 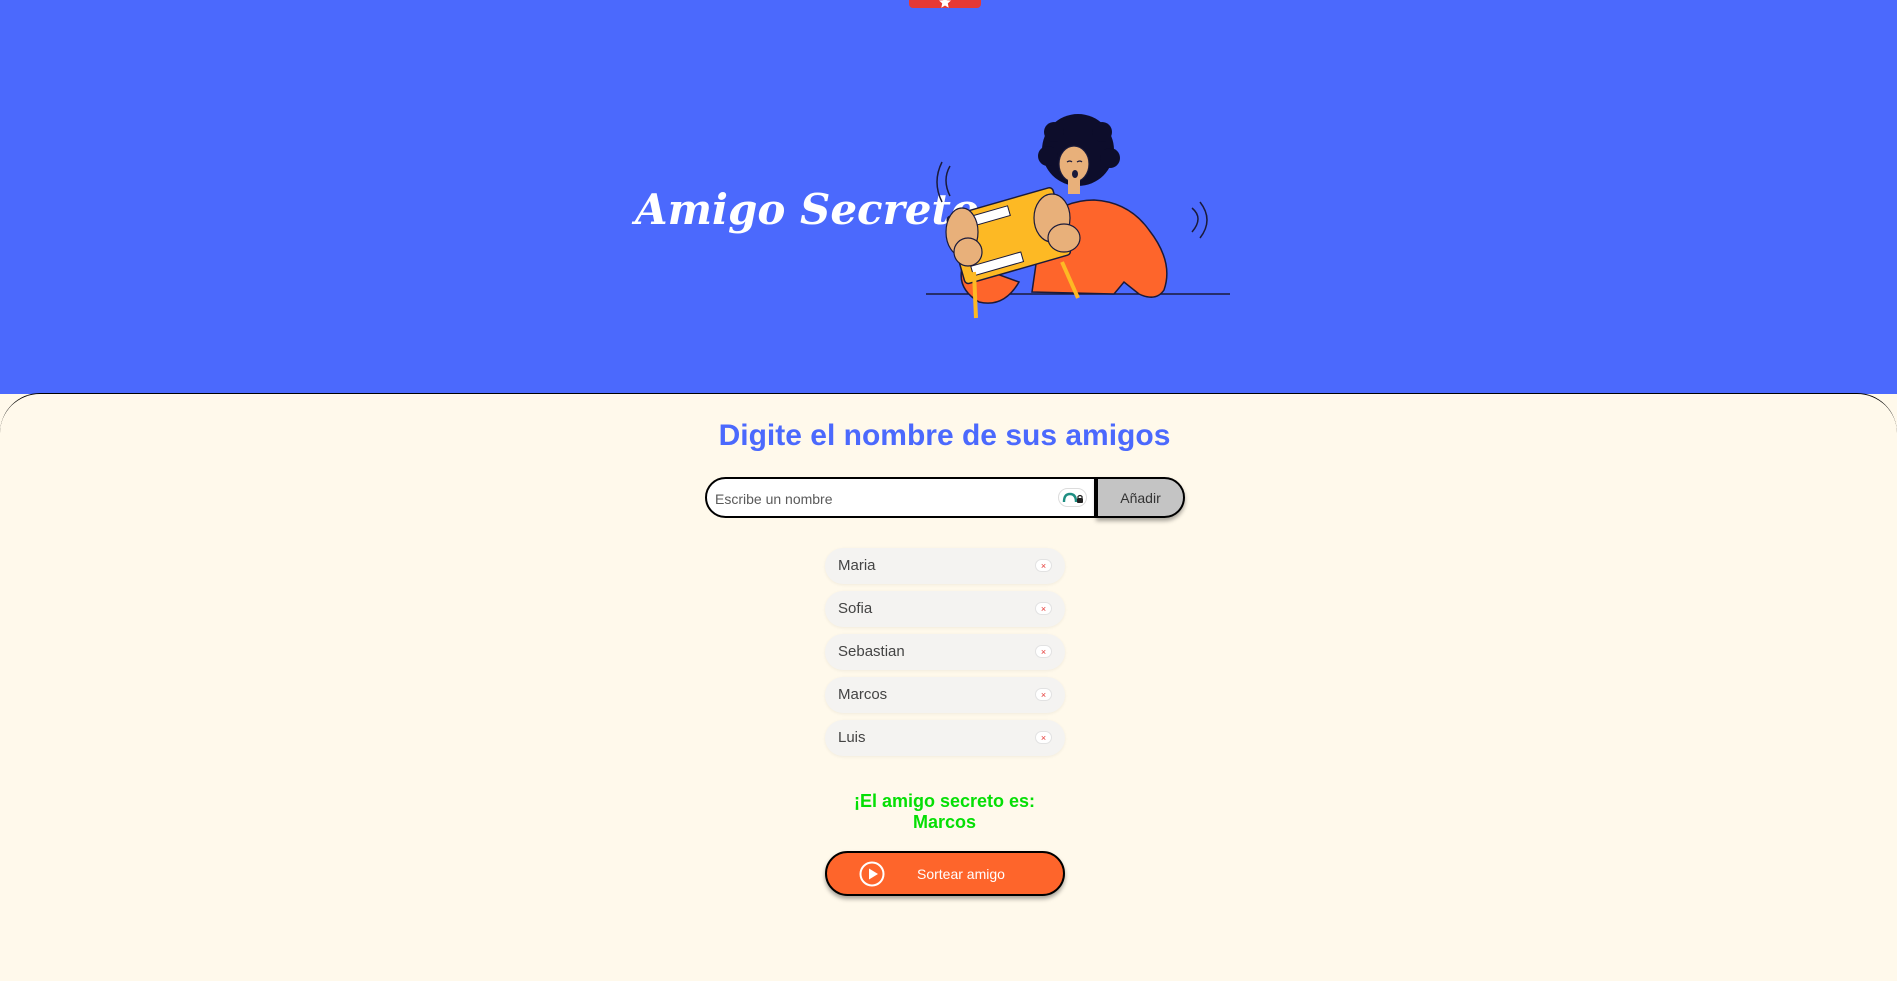 I want to click on draw-button: Sortear amigo, so click(x=945, y=873).